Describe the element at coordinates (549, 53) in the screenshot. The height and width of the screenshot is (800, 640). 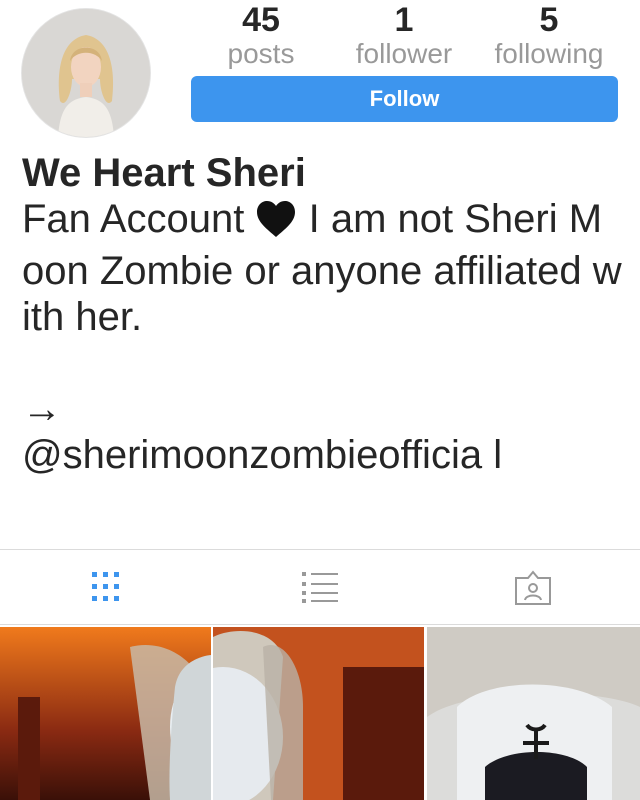
I see `following-label: following` at that location.